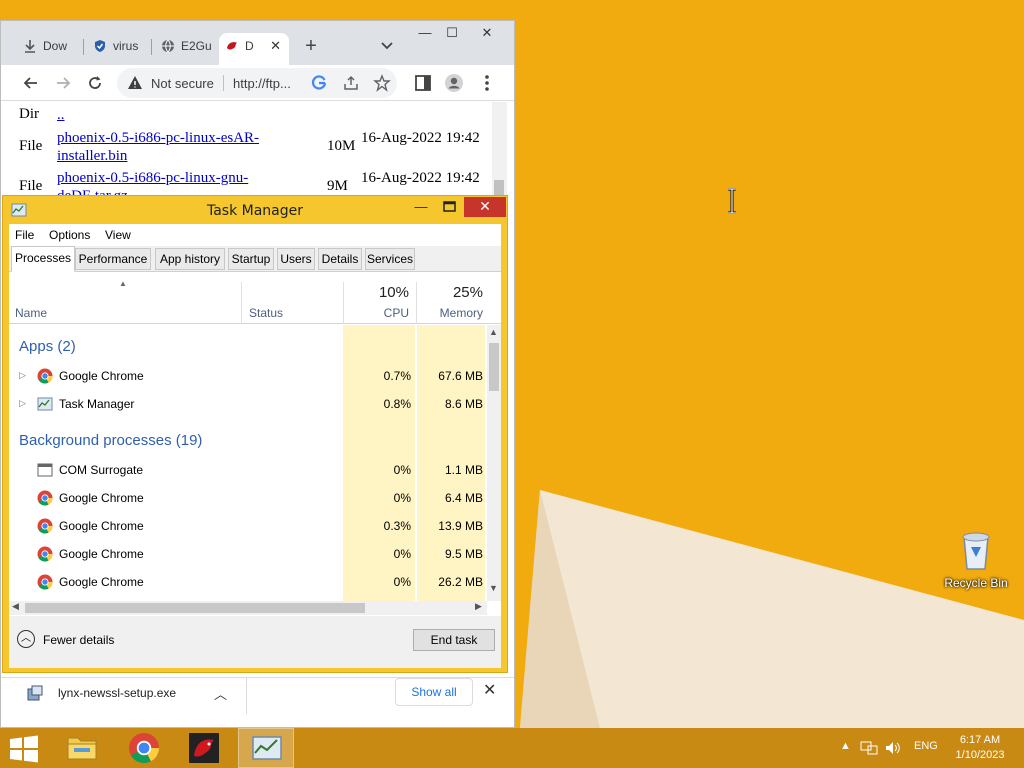 This screenshot has height=768, width=1024. What do you see at coordinates (845, 746) in the screenshot?
I see `show-hidden-icons-icon: ▲` at bounding box center [845, 746].